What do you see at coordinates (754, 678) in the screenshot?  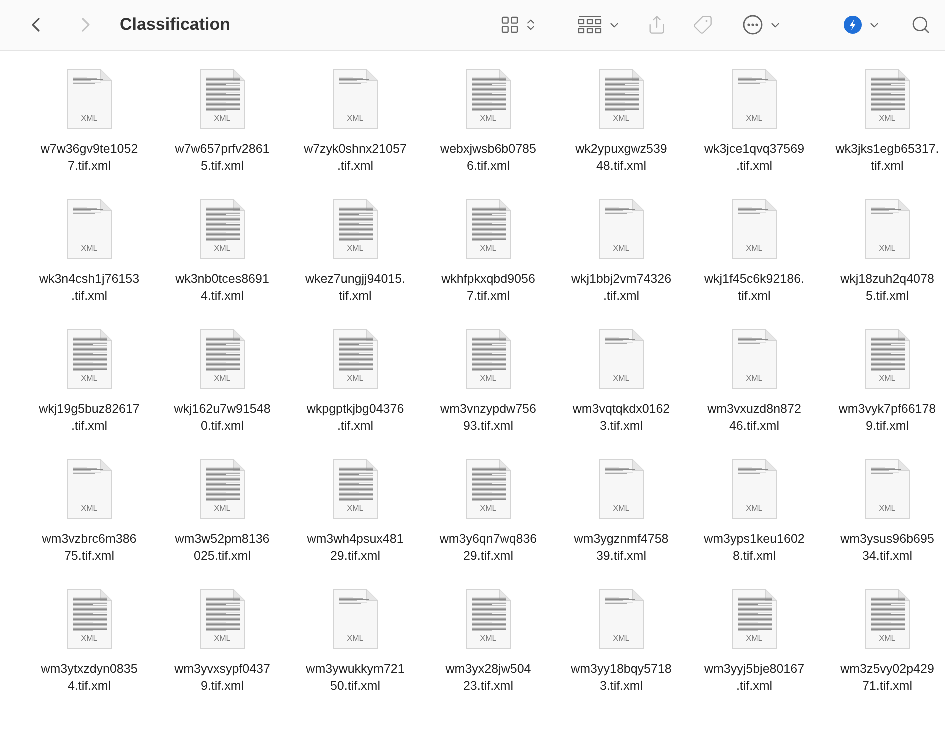 I see `file-name: wm3yyj5bje80167 .tif.xml` at bounding box center [754, 678].